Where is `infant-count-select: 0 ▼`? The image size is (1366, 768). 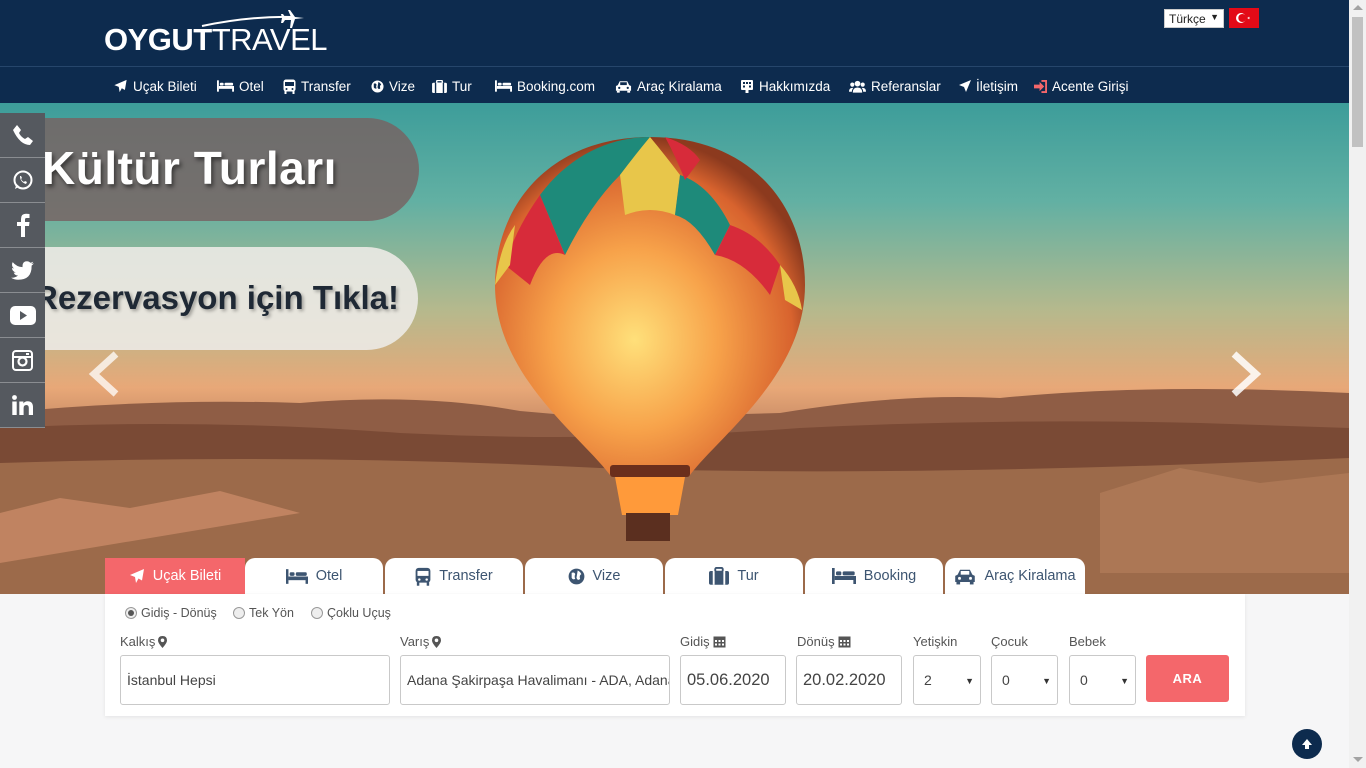
infant-count-select: 0 ▼ is located at coordinates (1102, 680).